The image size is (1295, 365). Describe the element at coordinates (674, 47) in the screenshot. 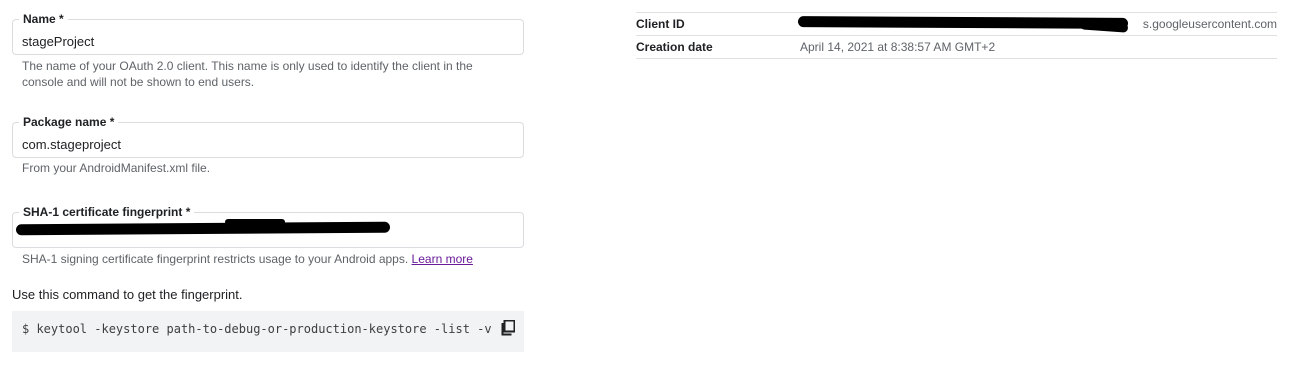

I see `creation-date-key: Creation date` at that location.